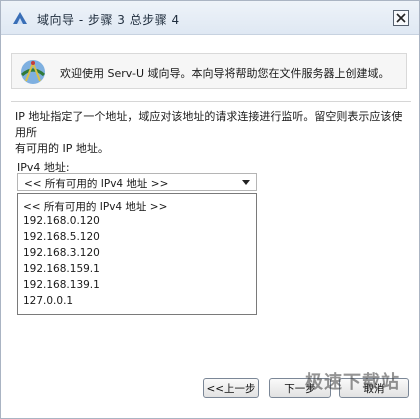  I want to click on ipv4-select: << 所有可用的 IPv4 地址 >>, so click(137, 182).